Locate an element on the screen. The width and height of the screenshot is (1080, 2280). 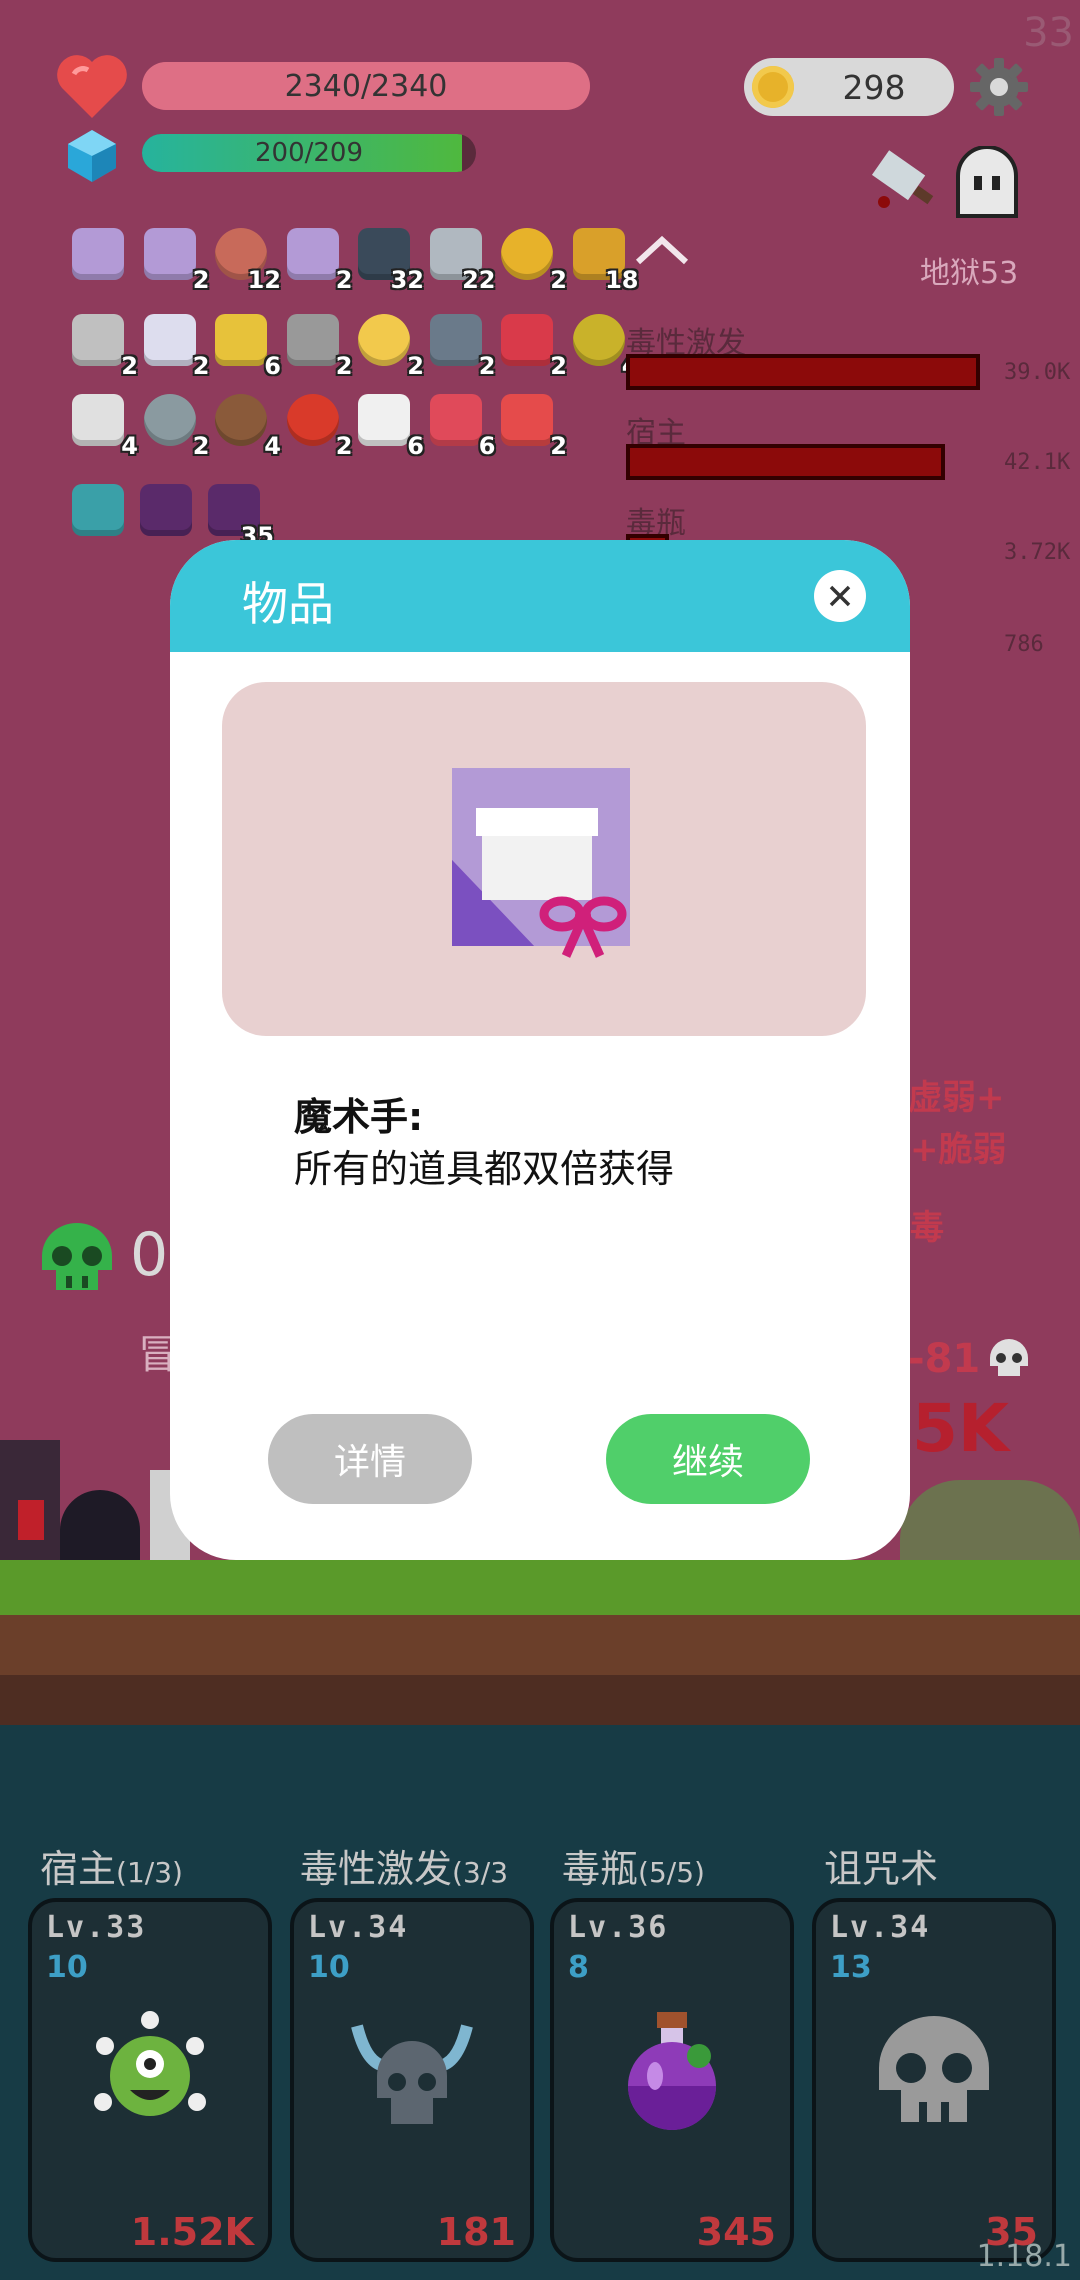
details-button: 详情 is located at coordinates (370, 1459).